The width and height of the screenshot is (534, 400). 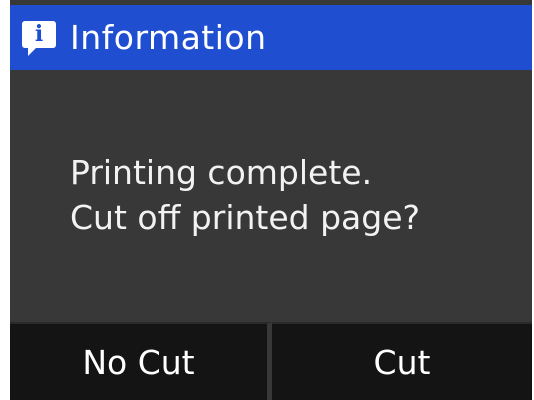 I want to click on no-cut-button: No Cut, so click(x=141, y=361).